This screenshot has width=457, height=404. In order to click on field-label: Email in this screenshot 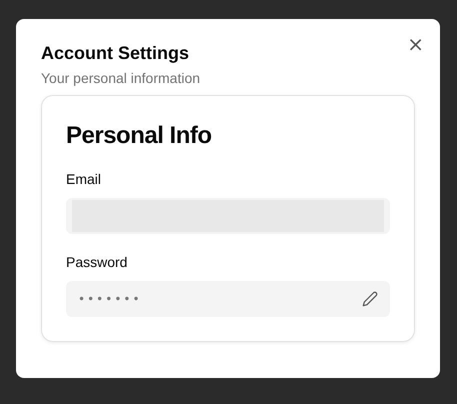, I will do `click(84, 179)`.